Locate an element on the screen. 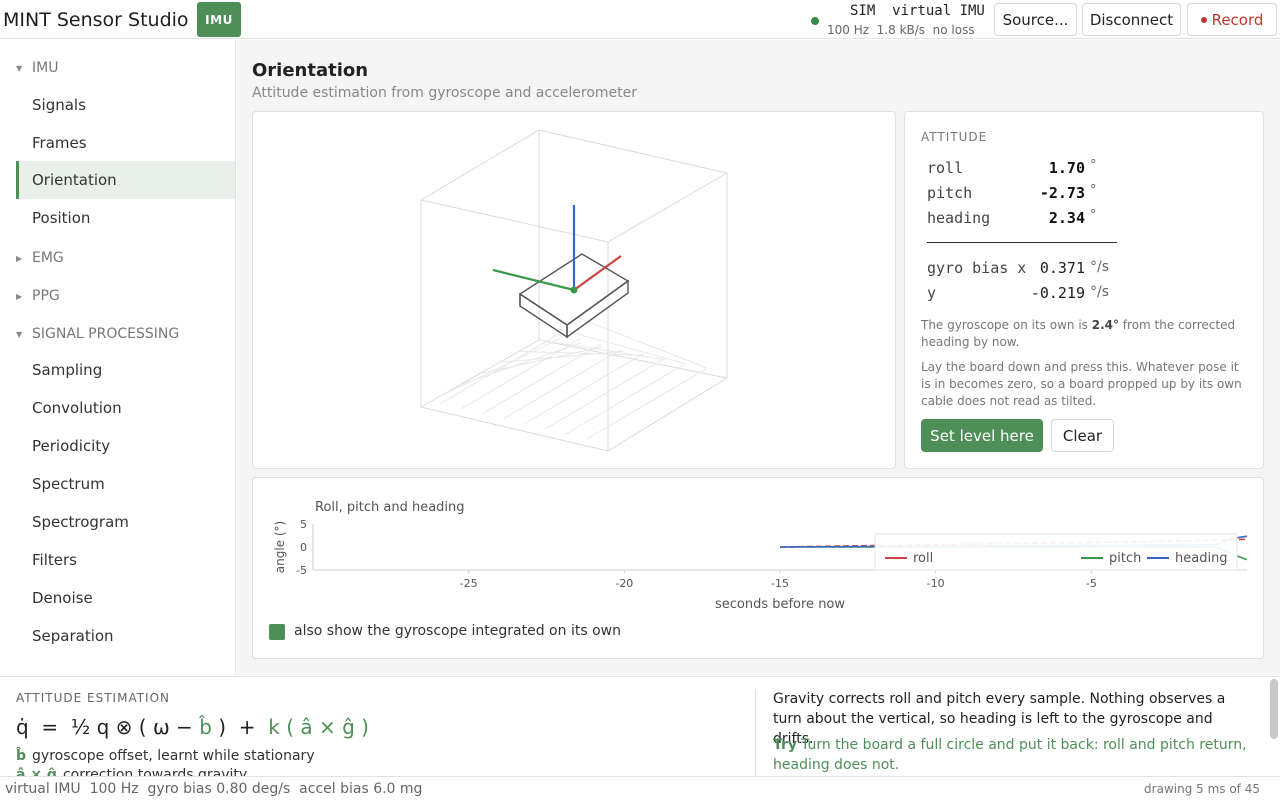  y-axis-line is located at coordinates (533, 280).